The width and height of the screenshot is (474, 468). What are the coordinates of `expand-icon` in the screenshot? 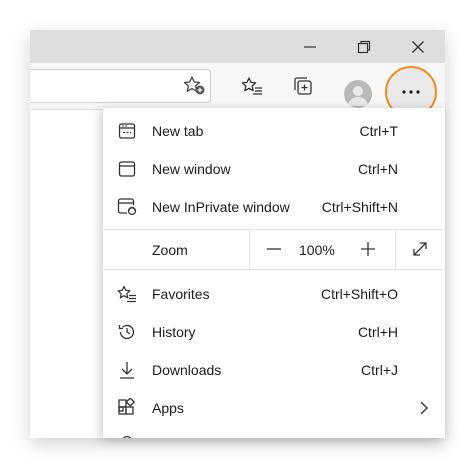 It's located at (420, 249).